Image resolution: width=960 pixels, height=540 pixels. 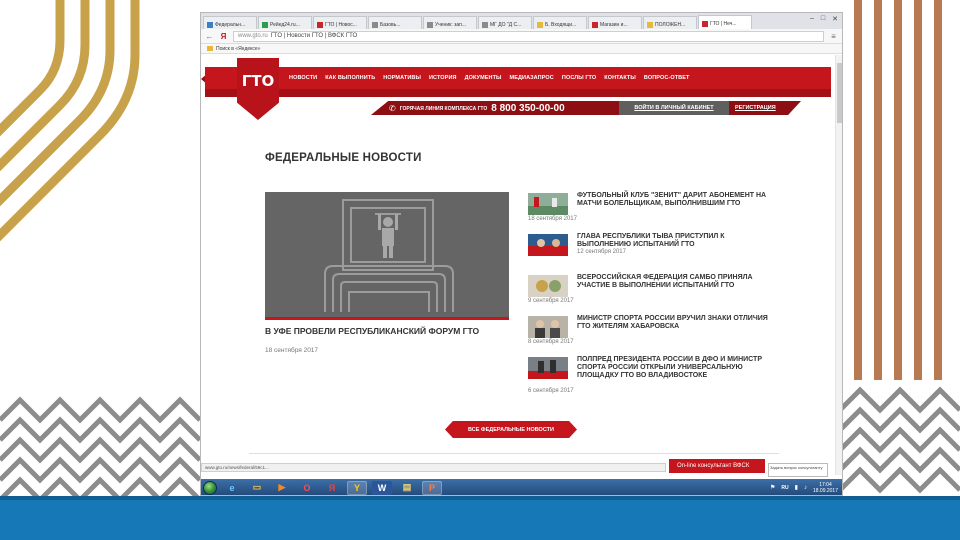 What do you see at coordinates (443, 78) in the screenshot?
I see `menu-item-history: ИСТОРИЯ` at bounding box center [443, 78].